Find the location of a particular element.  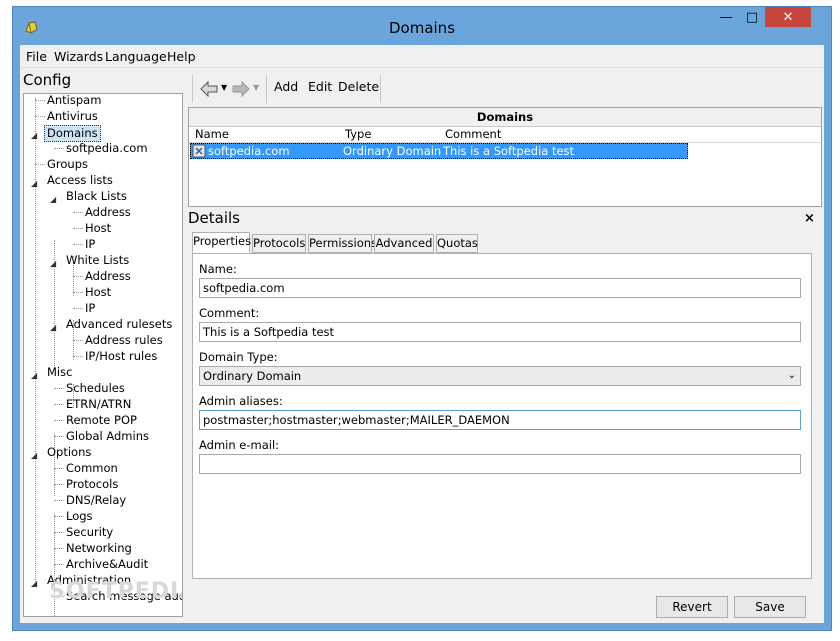

admin-email-label: Admin e-mail: is located at coordinates (239, 445).